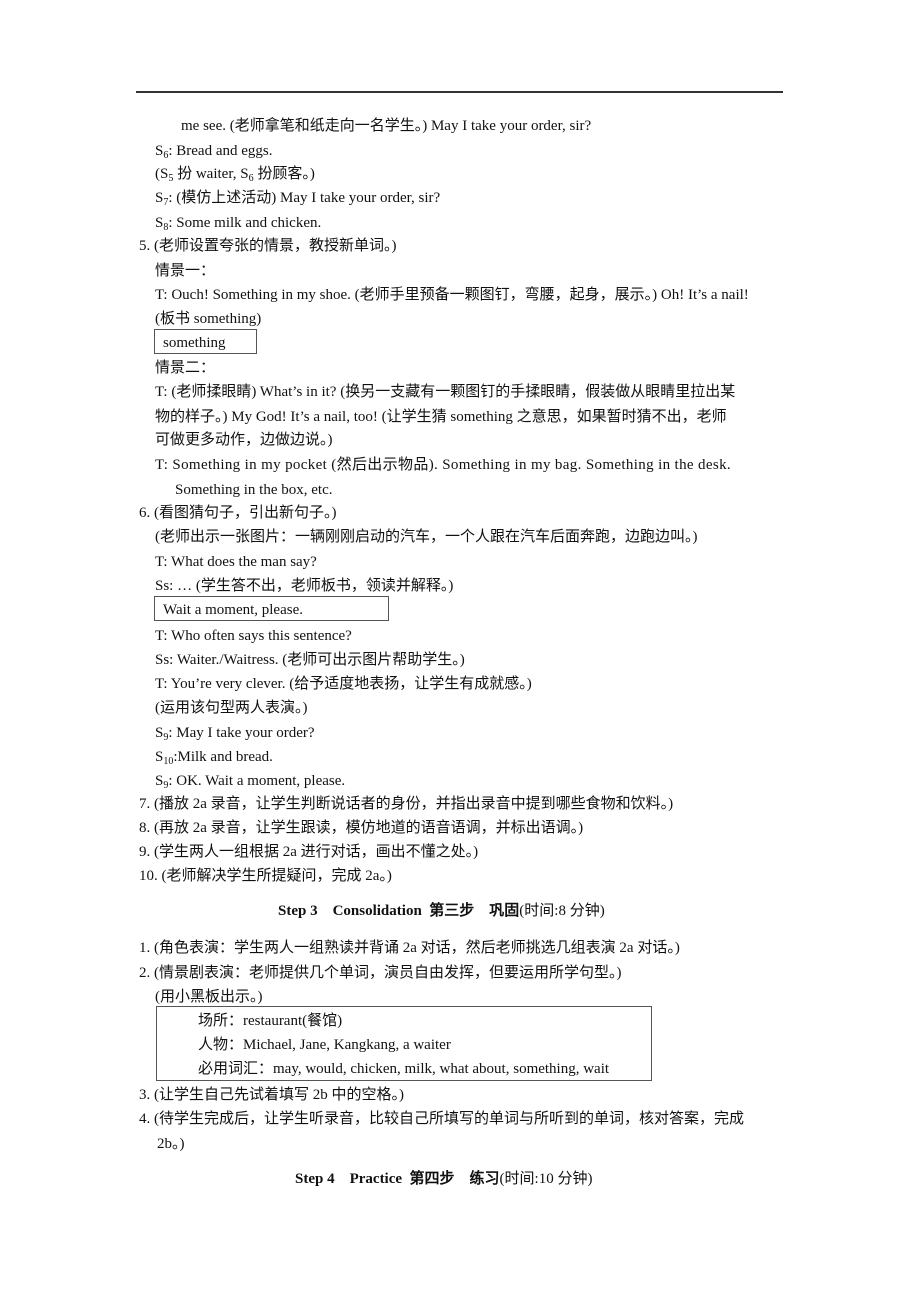  Describe the element at coordinates (324, 1045) in the screenshot. I see `box-people: 人物：Michael, Jane, Kangkang, a waiter` at that location.